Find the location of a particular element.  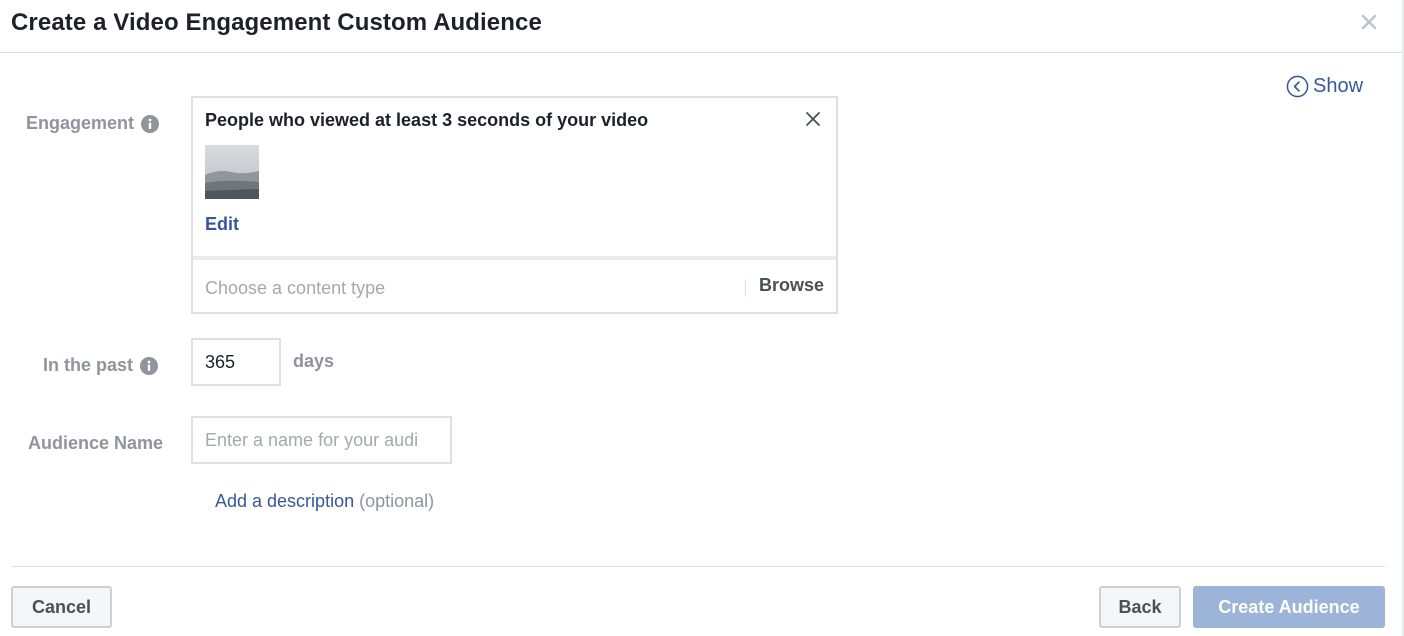

optional-label: (optional) is located at coordinates (397, 501).